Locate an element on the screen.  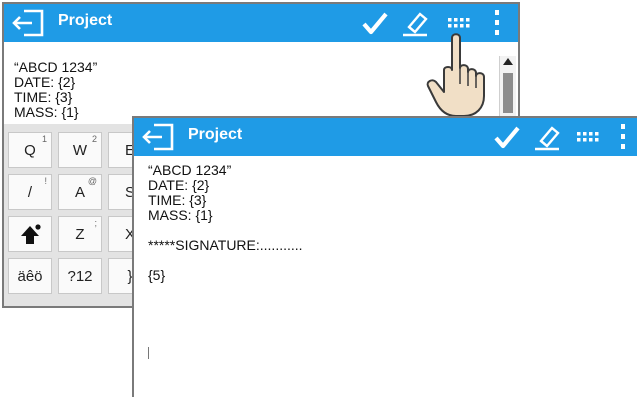
accent-key: äêö is located at coordinates (30, 276).